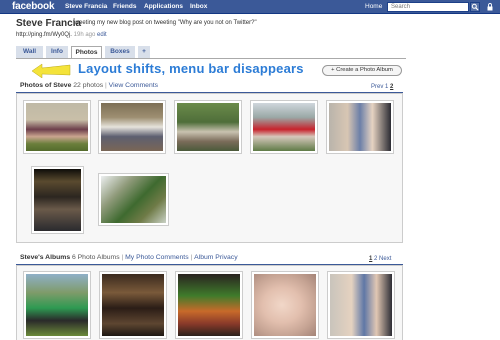 This screenshot has width=500, height=340. I want to click on status-url-link: http://ping.fm/Wy0Qj., so click(44, 35).